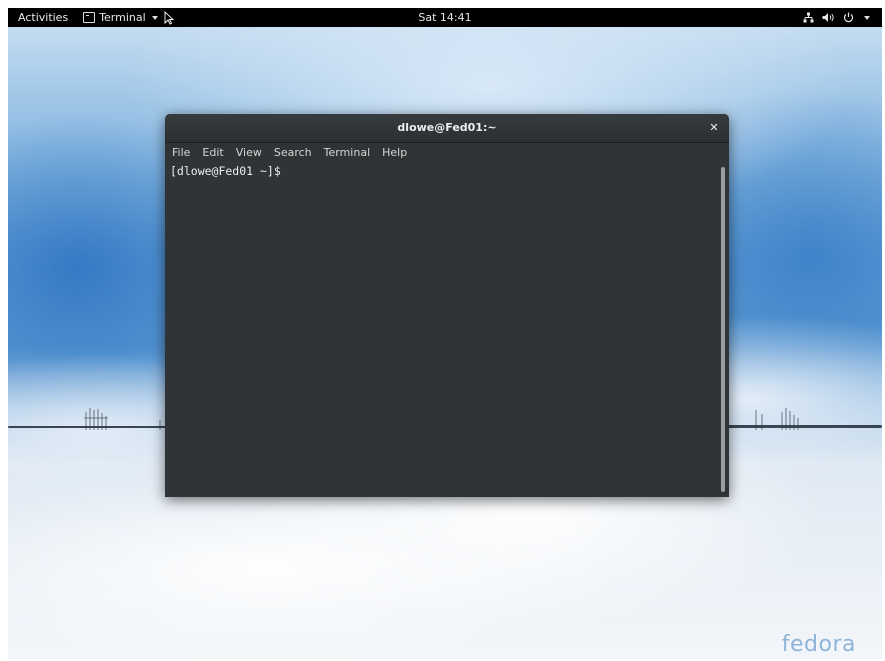 This screenshot has height=661, width=885. What do you see at coordinates (293, 152) in the screenshot?
I see `menu-search: Search` at bounding box center [293, 152].